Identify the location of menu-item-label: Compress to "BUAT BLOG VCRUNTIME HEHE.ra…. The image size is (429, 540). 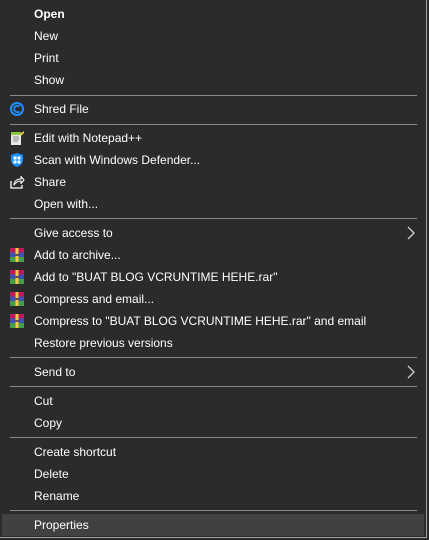
(200, 321).